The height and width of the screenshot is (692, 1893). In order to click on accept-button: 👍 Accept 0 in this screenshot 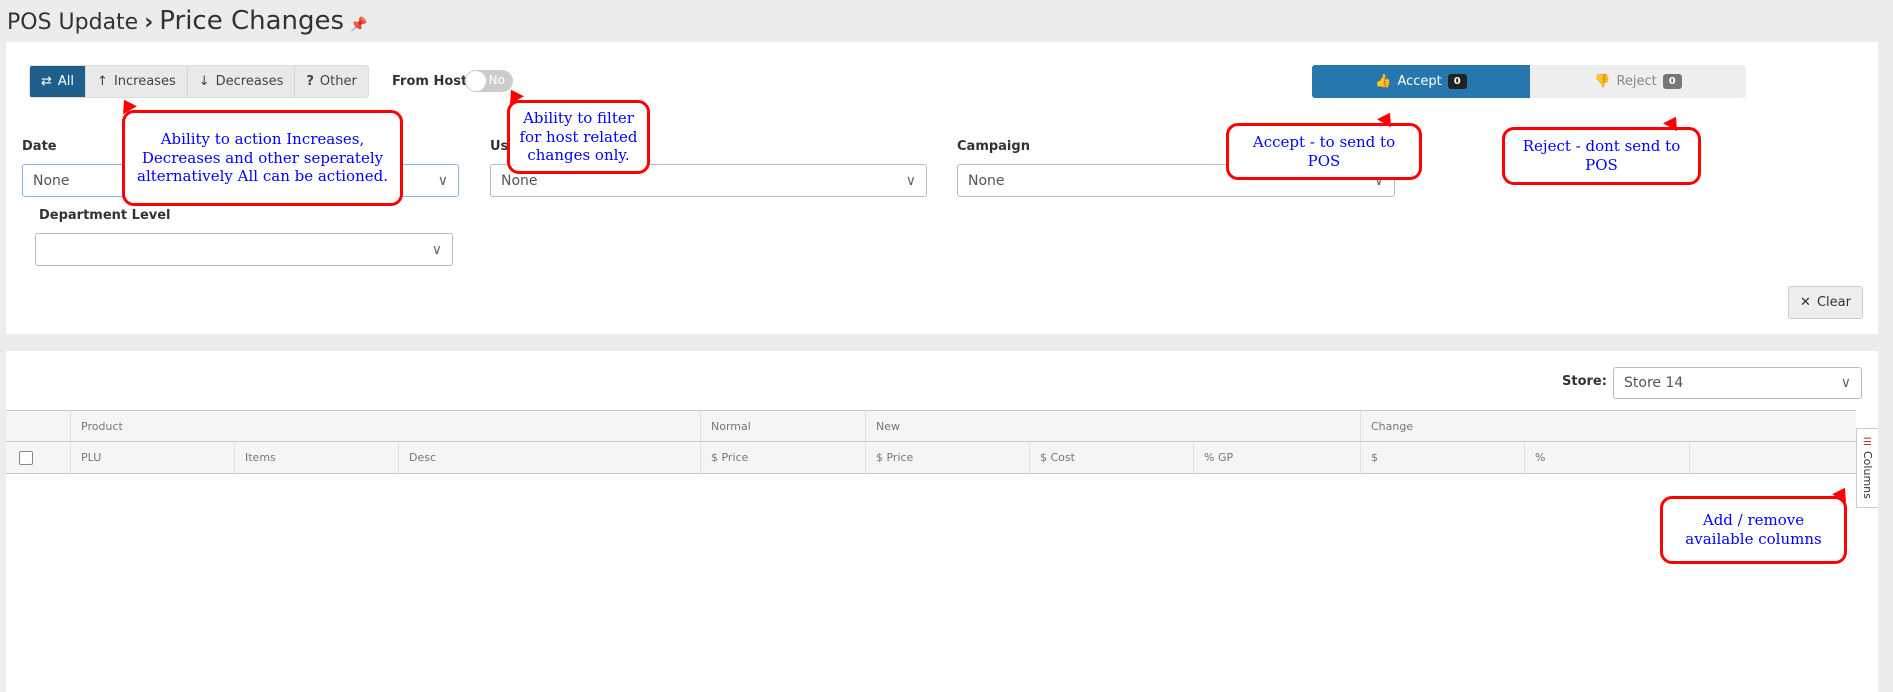, I will do `click(1421, 81)`.